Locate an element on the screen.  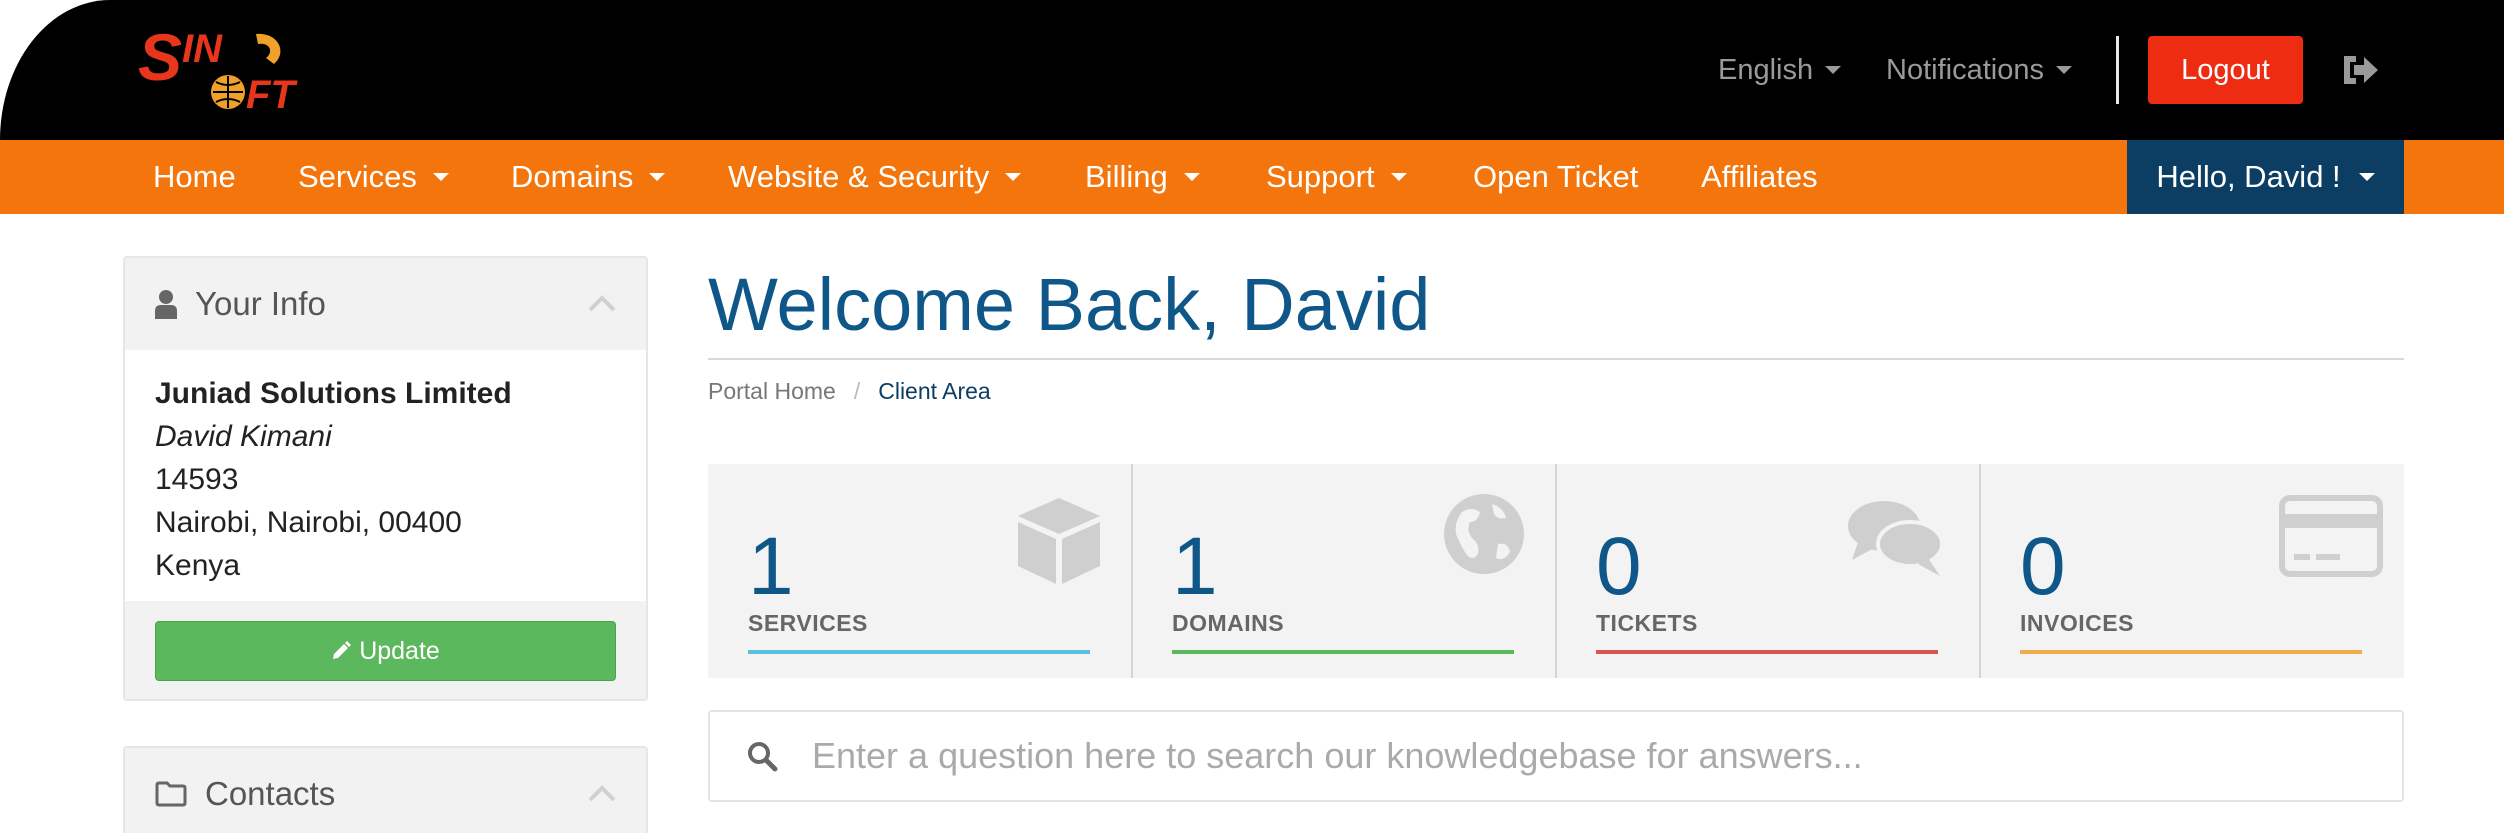
breadcrumb: Portal Home / Client Area is located at coordinates (849, 391).